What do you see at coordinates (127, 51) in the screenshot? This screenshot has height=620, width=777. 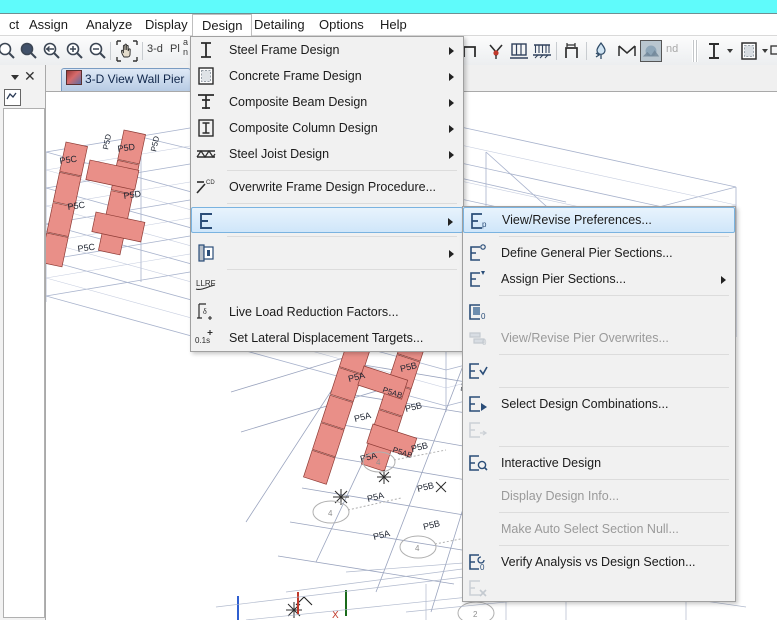 I see `pan-icon` at bounding box center [127, 51].